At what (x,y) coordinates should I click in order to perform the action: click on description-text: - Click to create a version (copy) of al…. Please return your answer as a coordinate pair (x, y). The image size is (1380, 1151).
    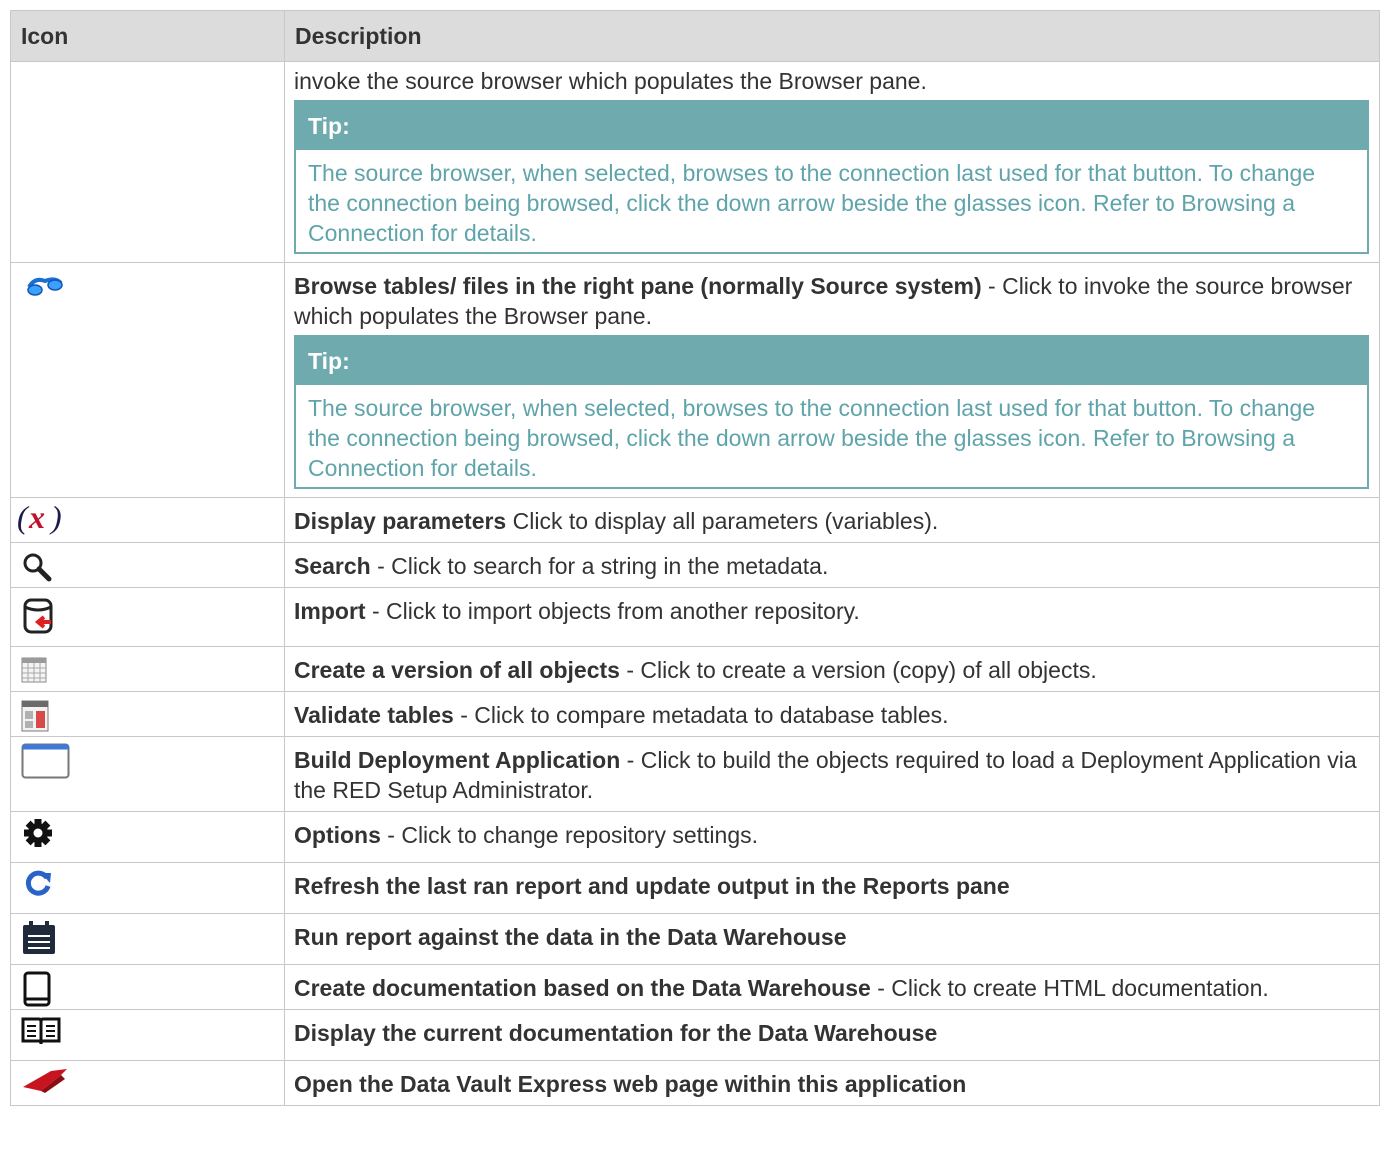
    Looking at the image, I should click on (858, 670).